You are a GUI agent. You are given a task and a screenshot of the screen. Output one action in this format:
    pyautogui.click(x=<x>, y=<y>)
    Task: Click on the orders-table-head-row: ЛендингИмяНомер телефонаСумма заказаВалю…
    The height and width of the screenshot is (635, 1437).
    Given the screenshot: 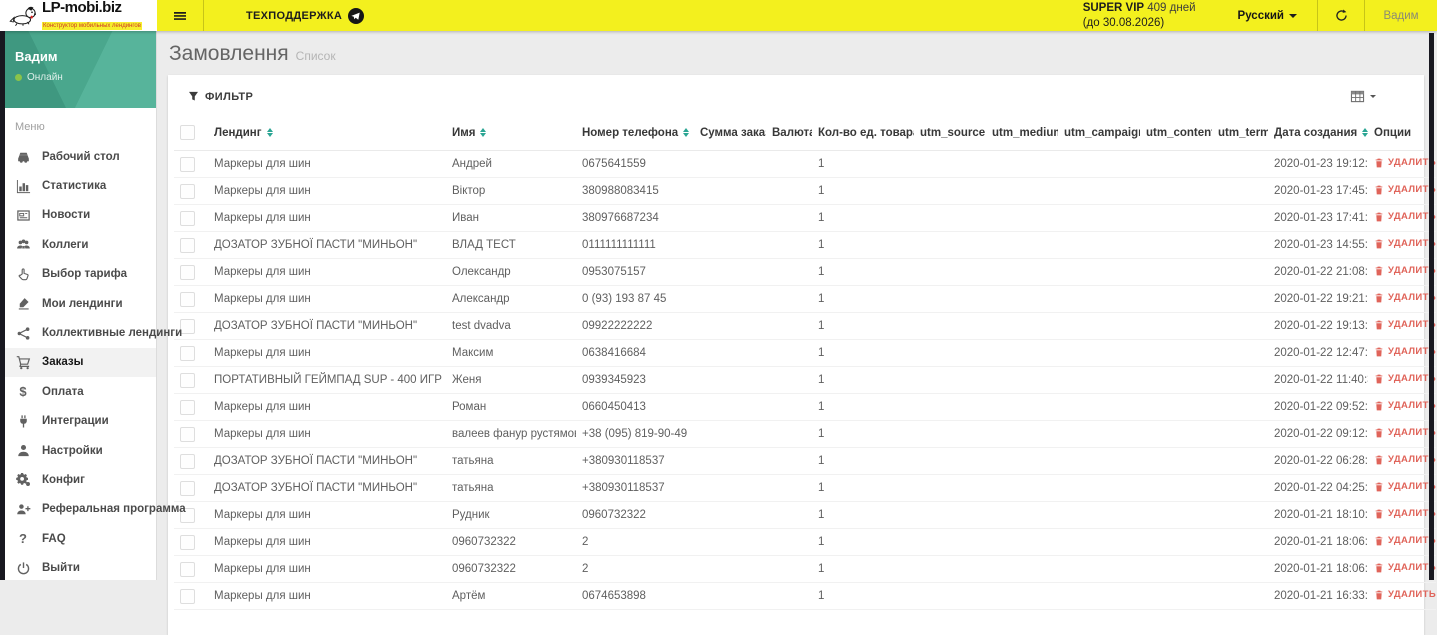 What is the action you would take?
    pyautogui.click(x=805, y=133)
    